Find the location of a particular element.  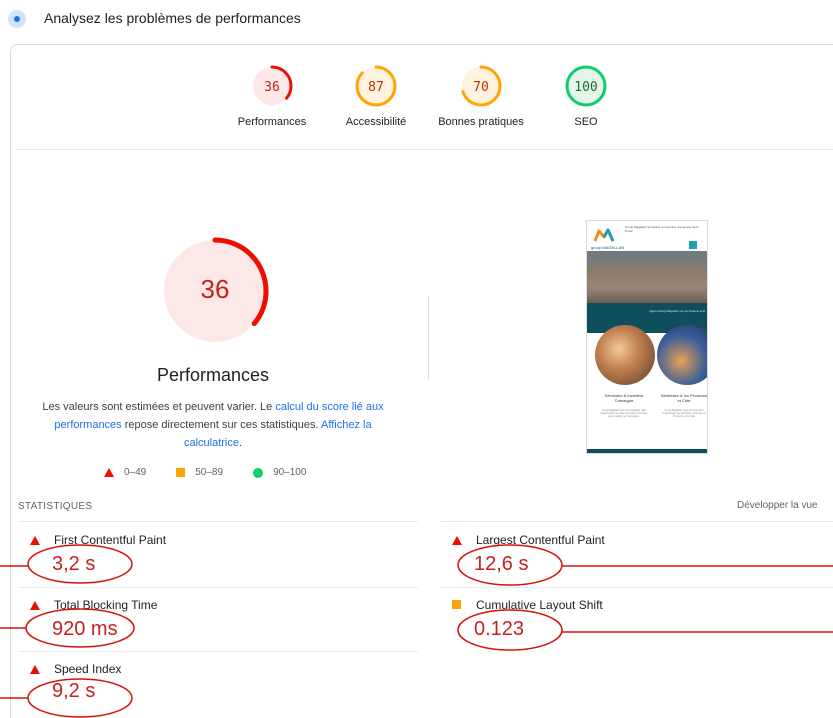

score-legend: 0–49 50–89 90–100 is located at coordinates (220, 472).